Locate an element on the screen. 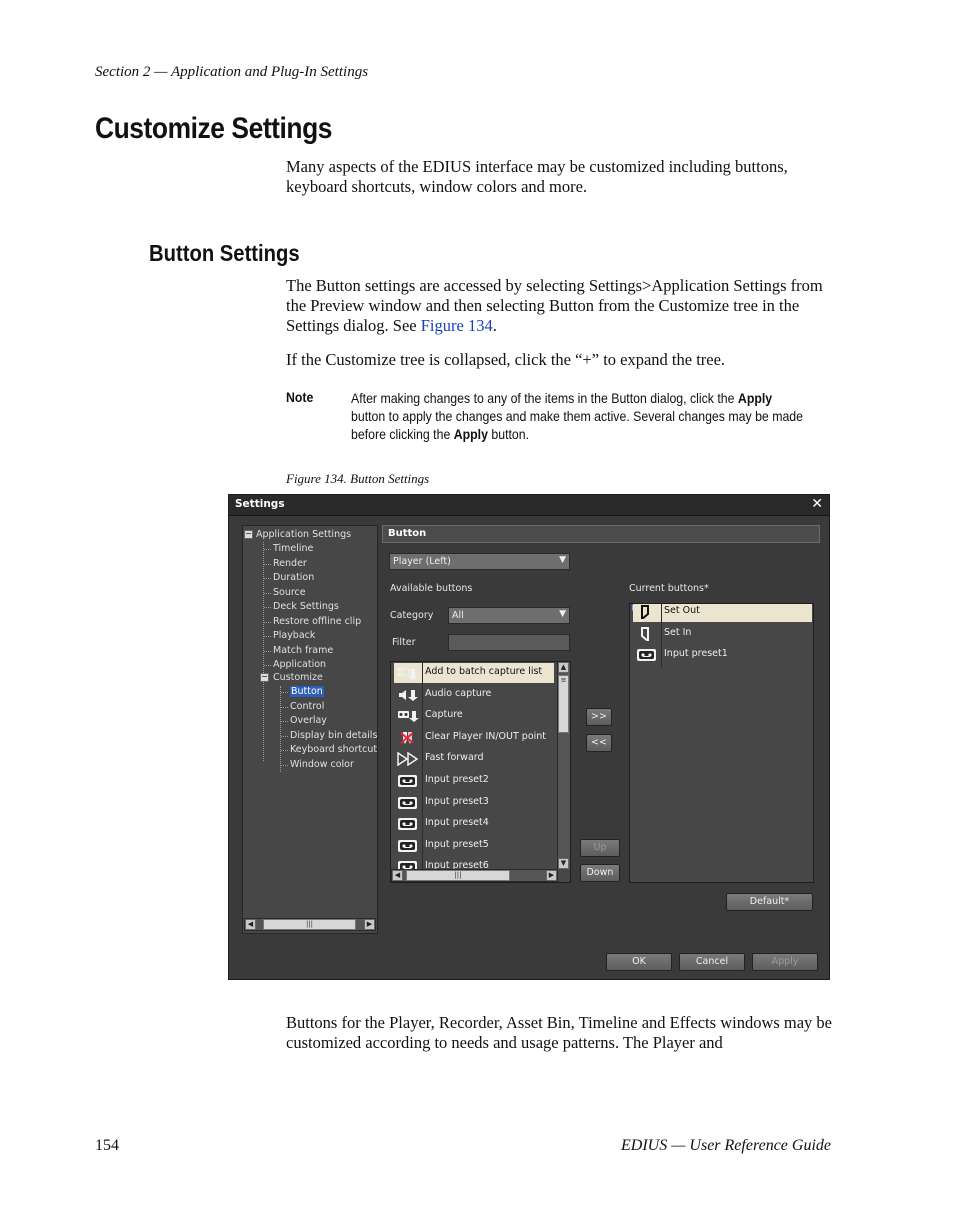 This screenshot has height=1227, width=954. figure-link: Figure 134 is located at coordinates (457, 325).